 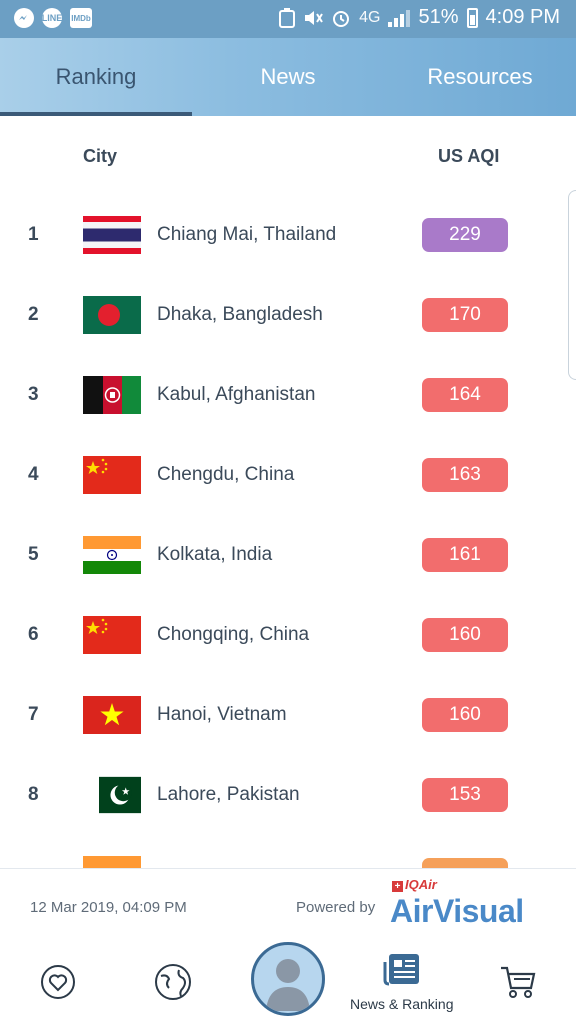 I want to click on messenger-icon, so click(x=24, y=18).